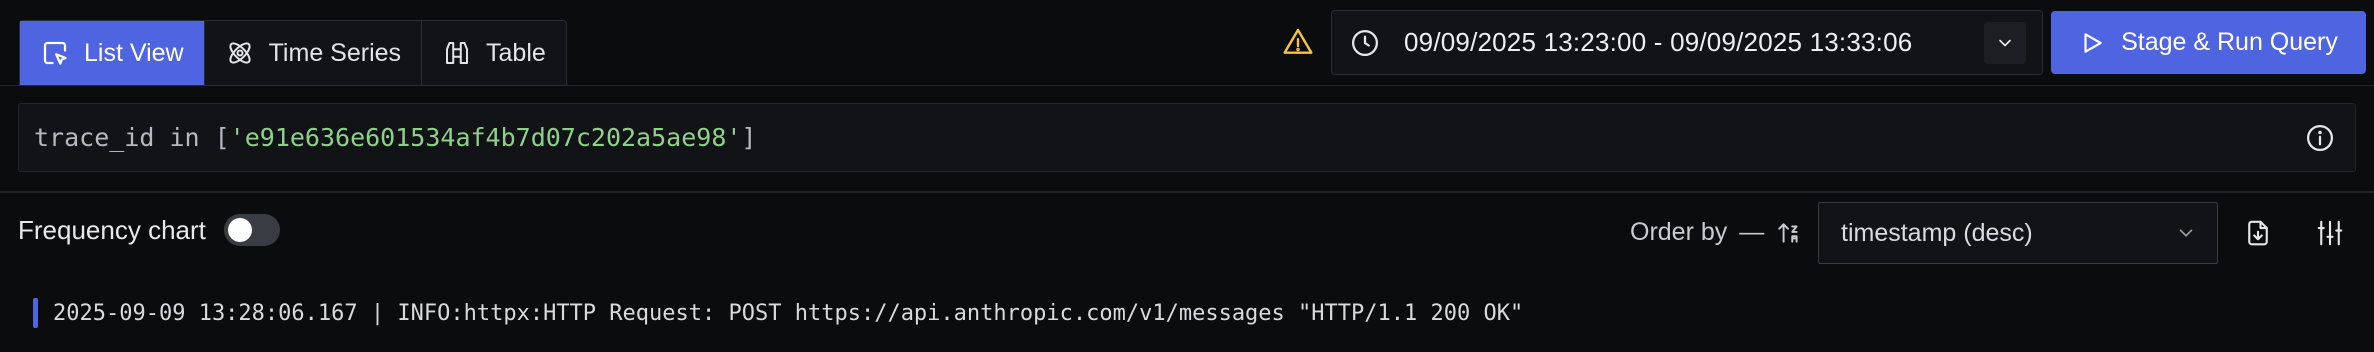 This screenshot has height=352, width=2374. I want to click on frequency-chart-label: Frequency chart, so click(112, 229).